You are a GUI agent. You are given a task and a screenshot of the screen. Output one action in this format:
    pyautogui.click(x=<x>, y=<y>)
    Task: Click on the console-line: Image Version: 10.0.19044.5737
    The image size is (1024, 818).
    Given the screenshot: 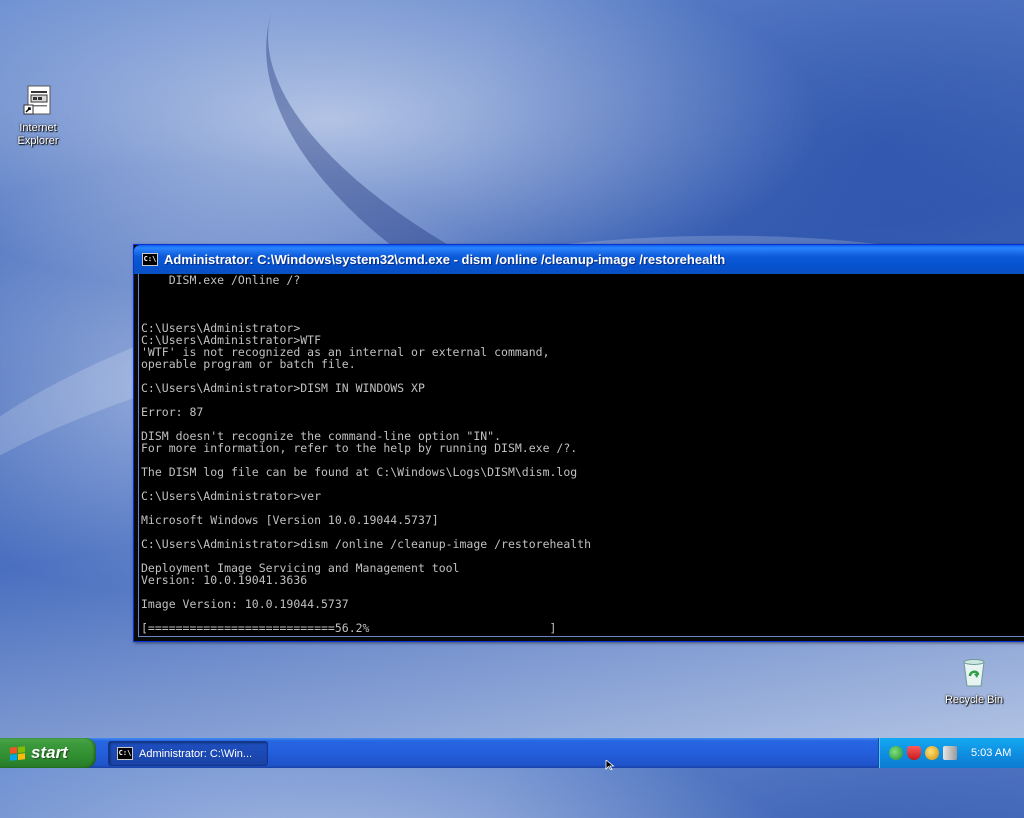 What is the action you would take?
    pyautogui.click(x=245, y=604)
    